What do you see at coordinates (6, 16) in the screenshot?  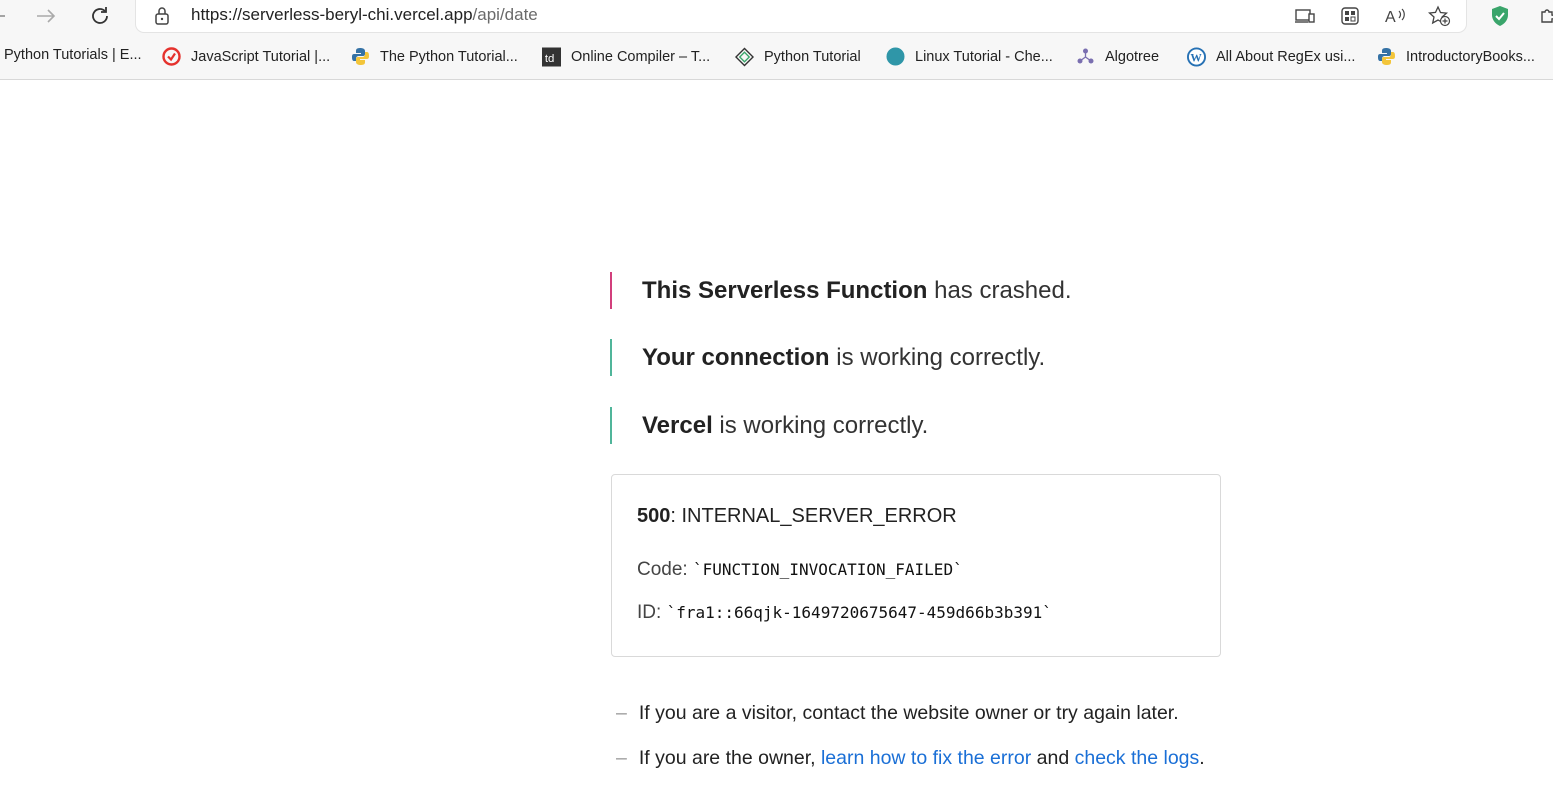 I see `back-button` at bounding box center [6, 16].